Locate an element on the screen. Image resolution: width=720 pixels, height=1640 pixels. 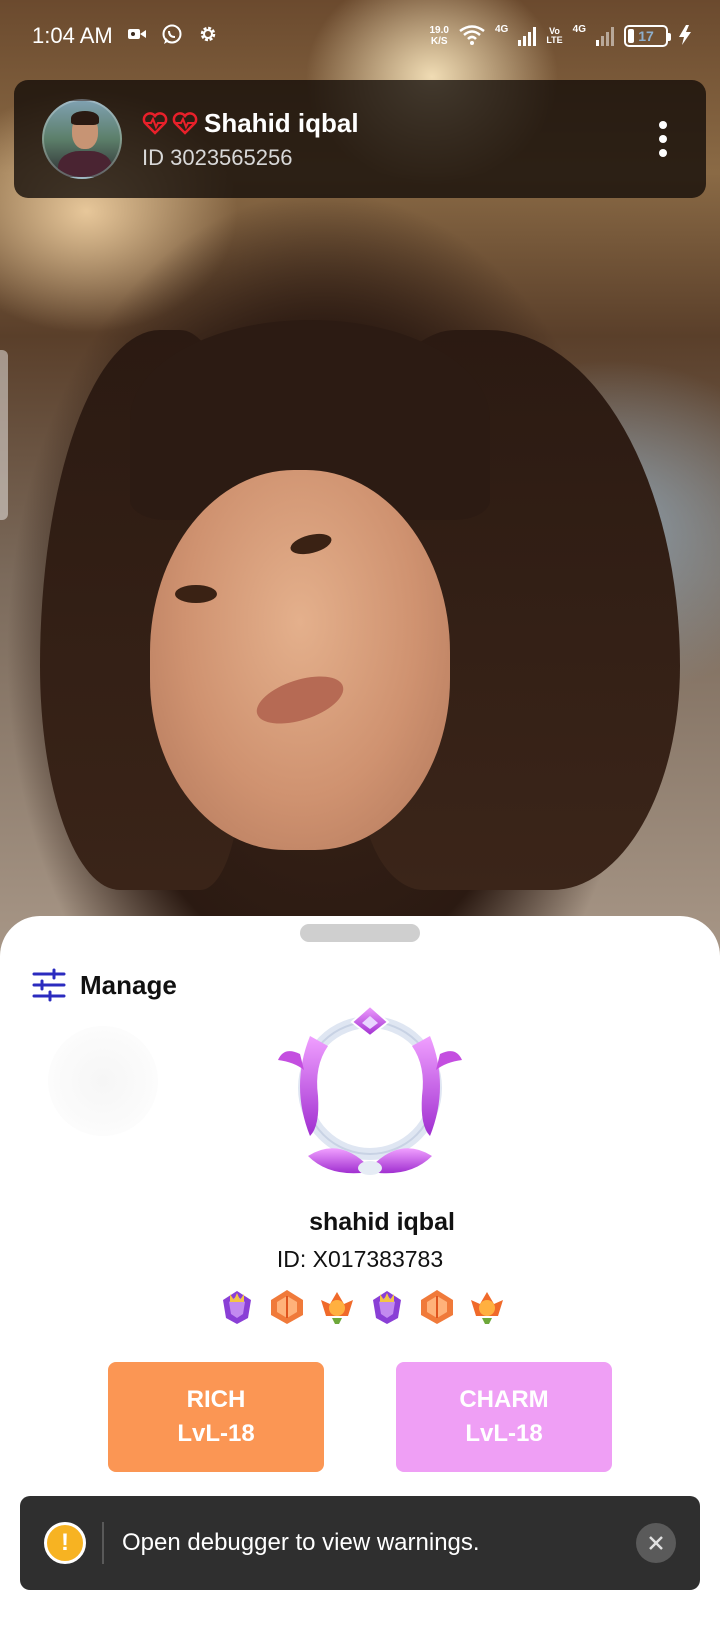
video-icon is located at coordinates (137, 36).